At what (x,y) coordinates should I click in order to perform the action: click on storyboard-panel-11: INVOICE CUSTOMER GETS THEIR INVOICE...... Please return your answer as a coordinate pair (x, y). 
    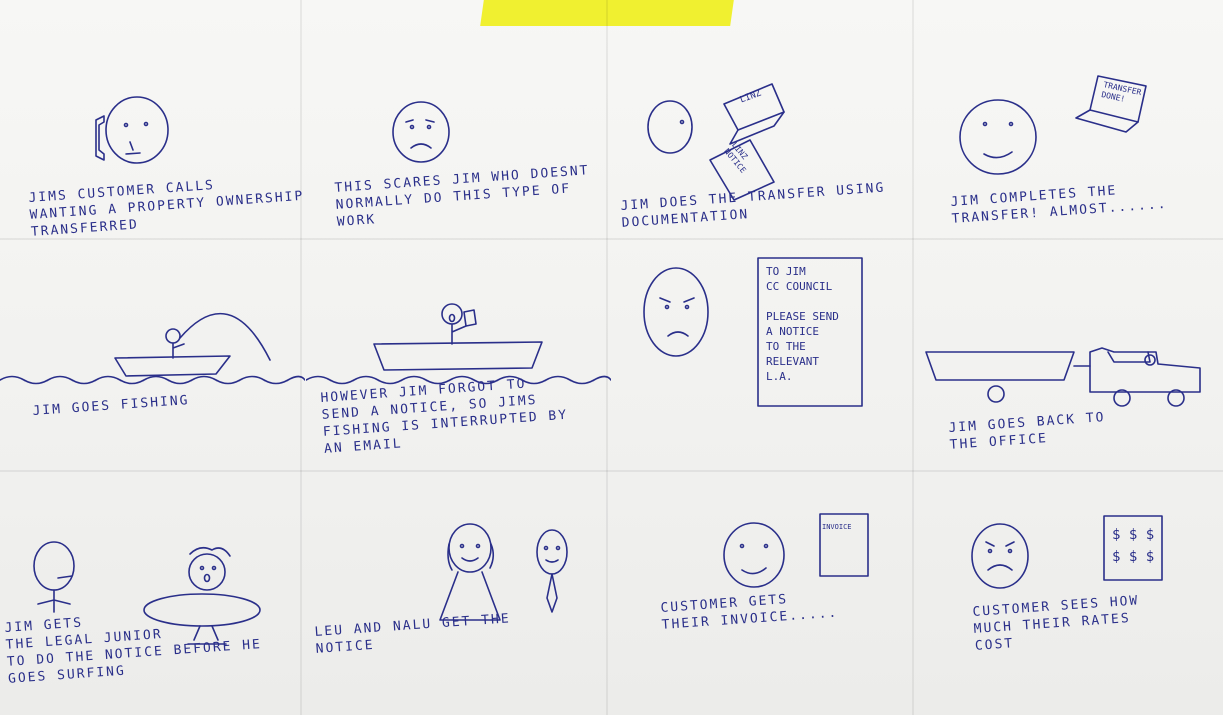
    Looking at the image, I should click on (764, 587).